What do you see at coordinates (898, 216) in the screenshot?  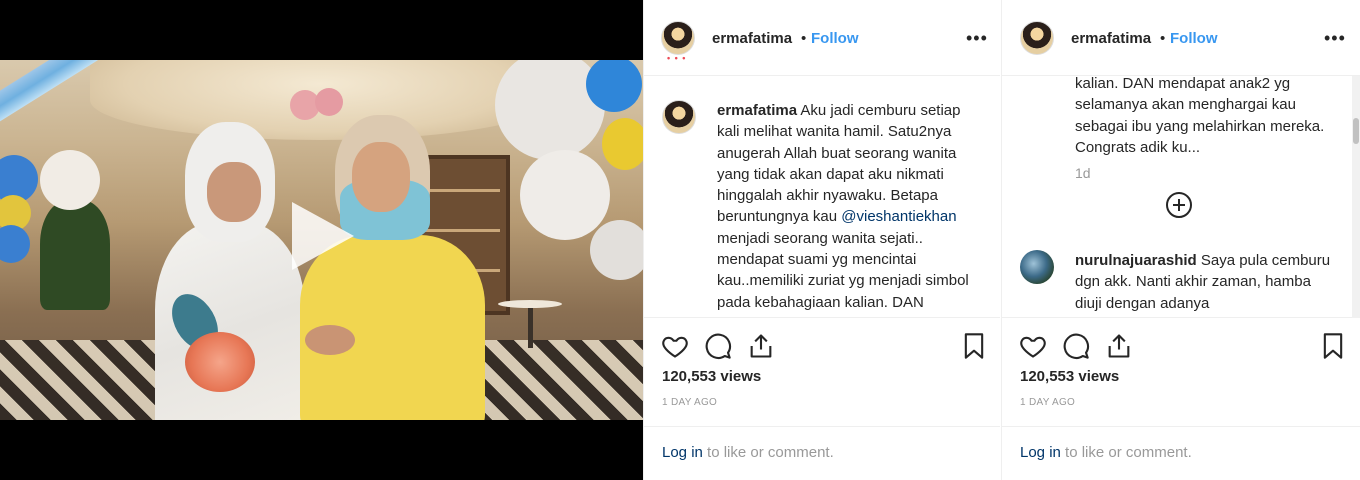 I see `mention-link: @vieshantiekhan` at bounding box center [898, 216].